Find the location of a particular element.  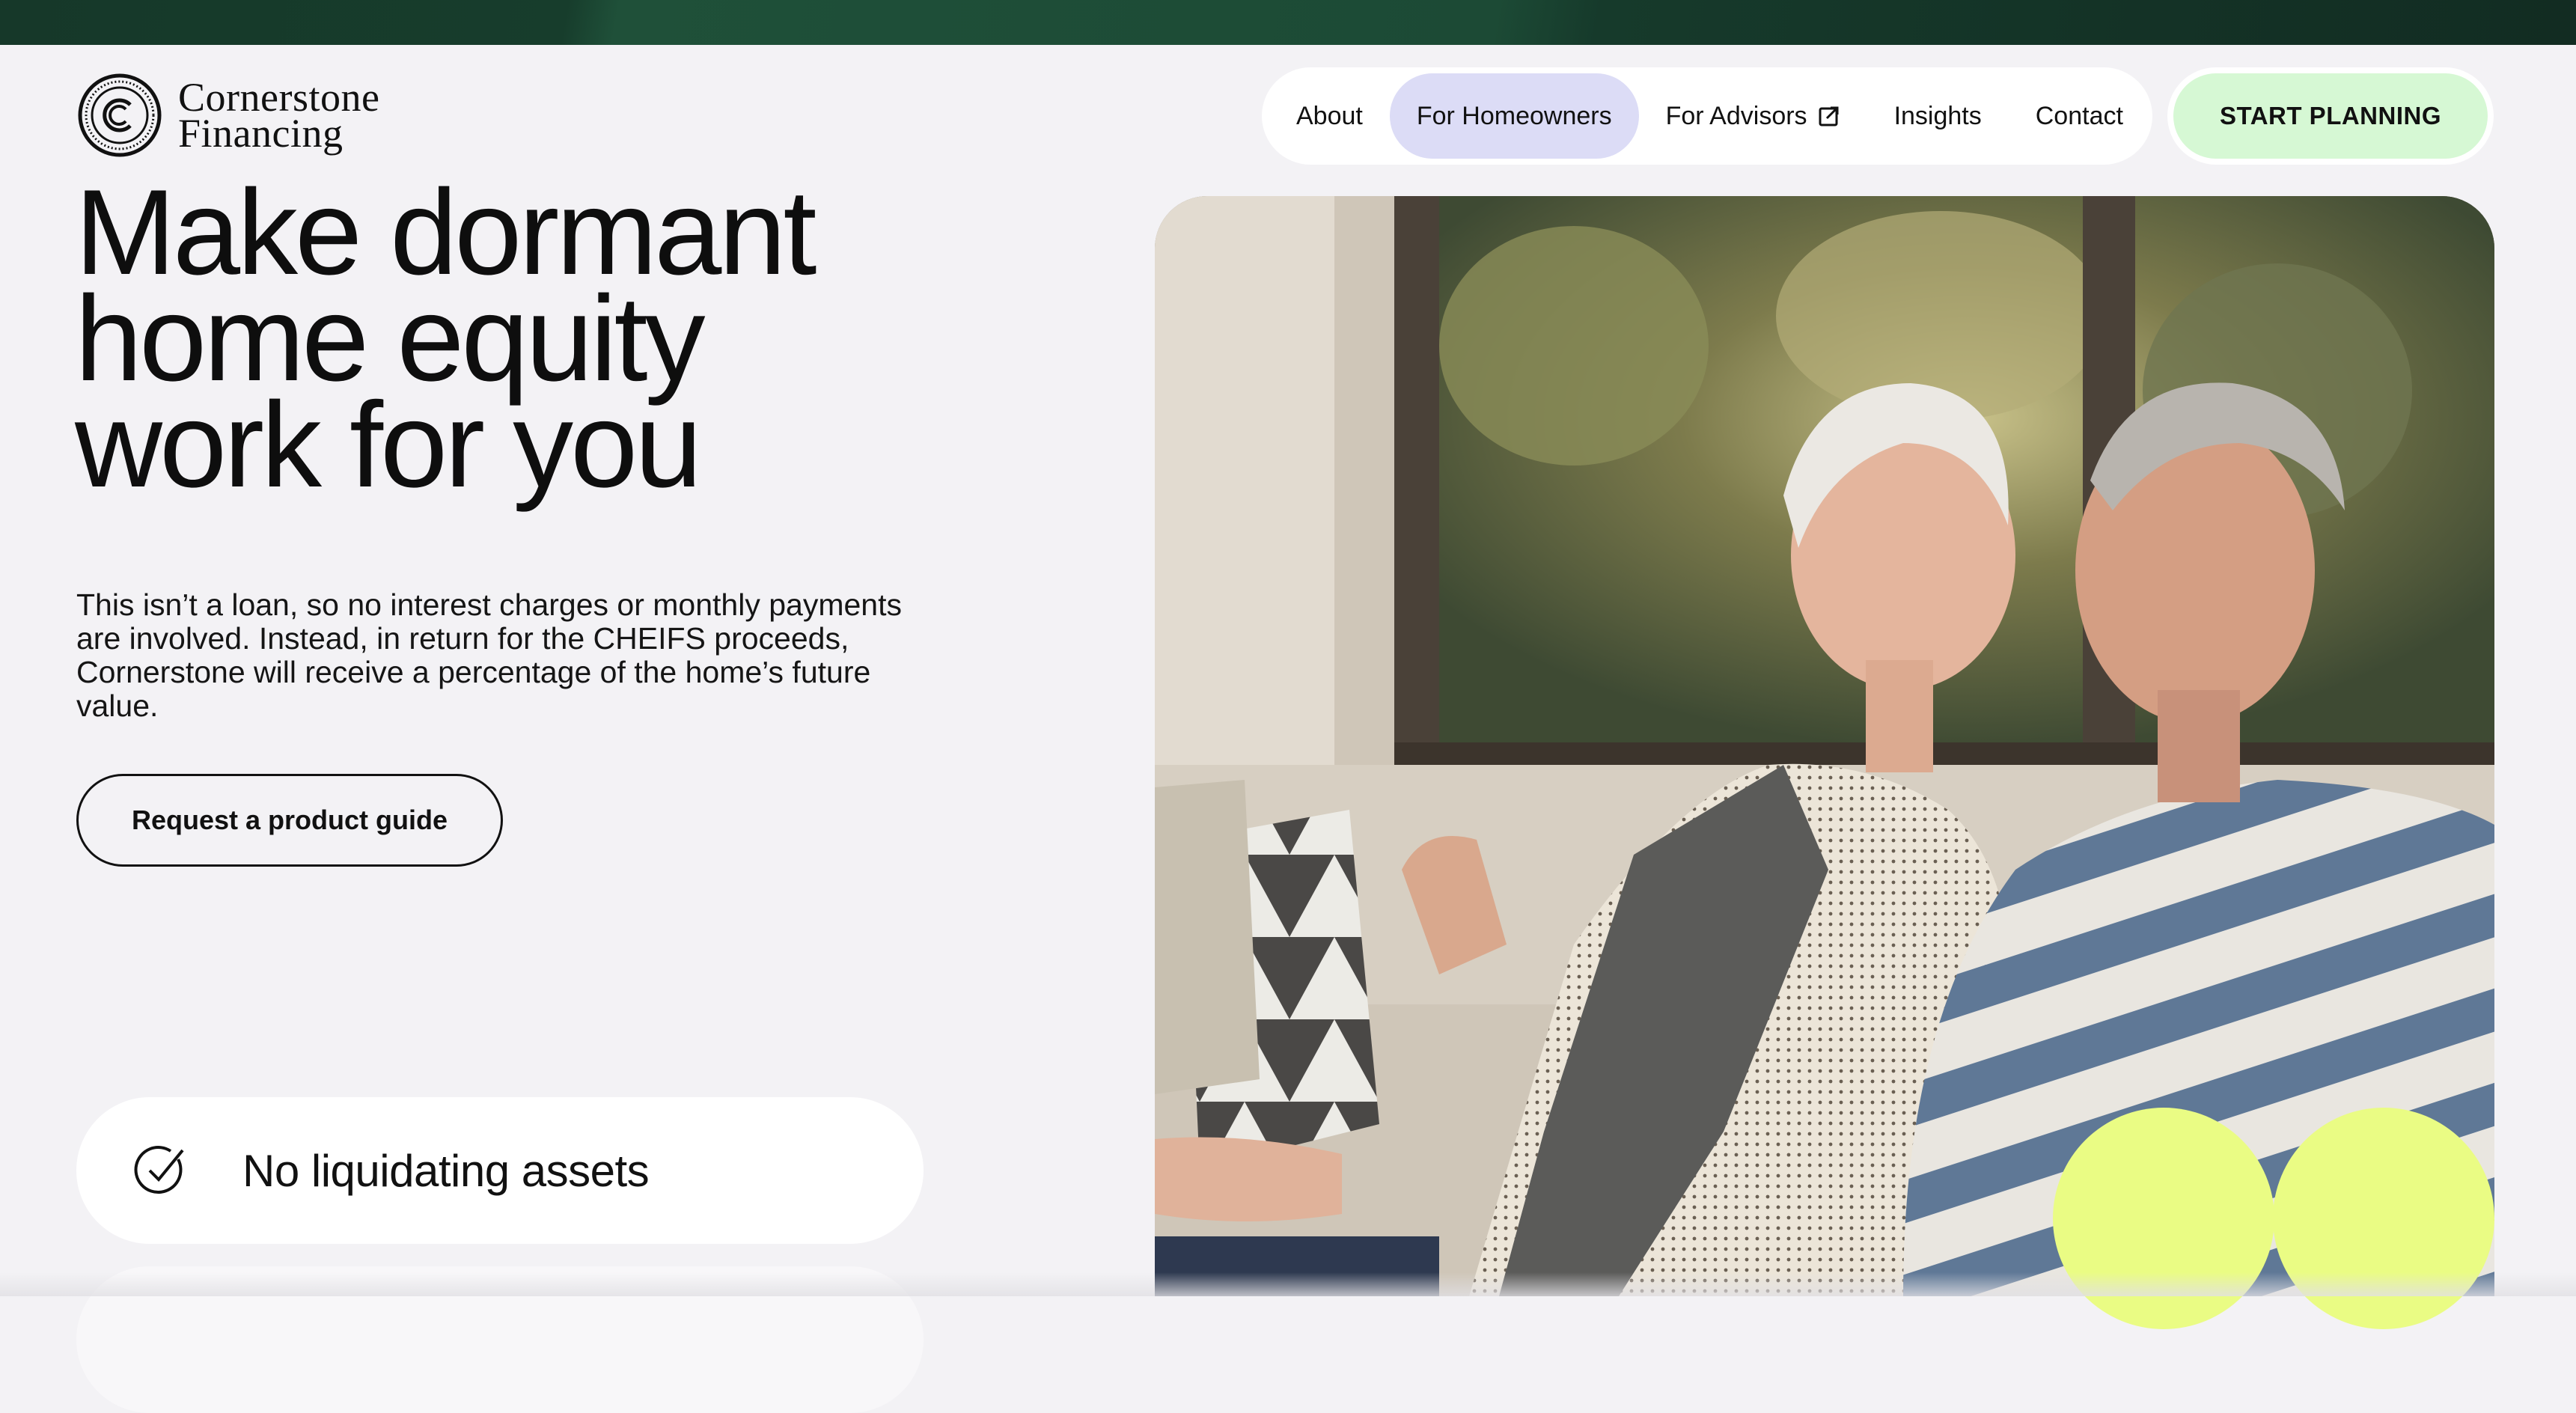

external-link-icon is located at coordinates (1829, 116).